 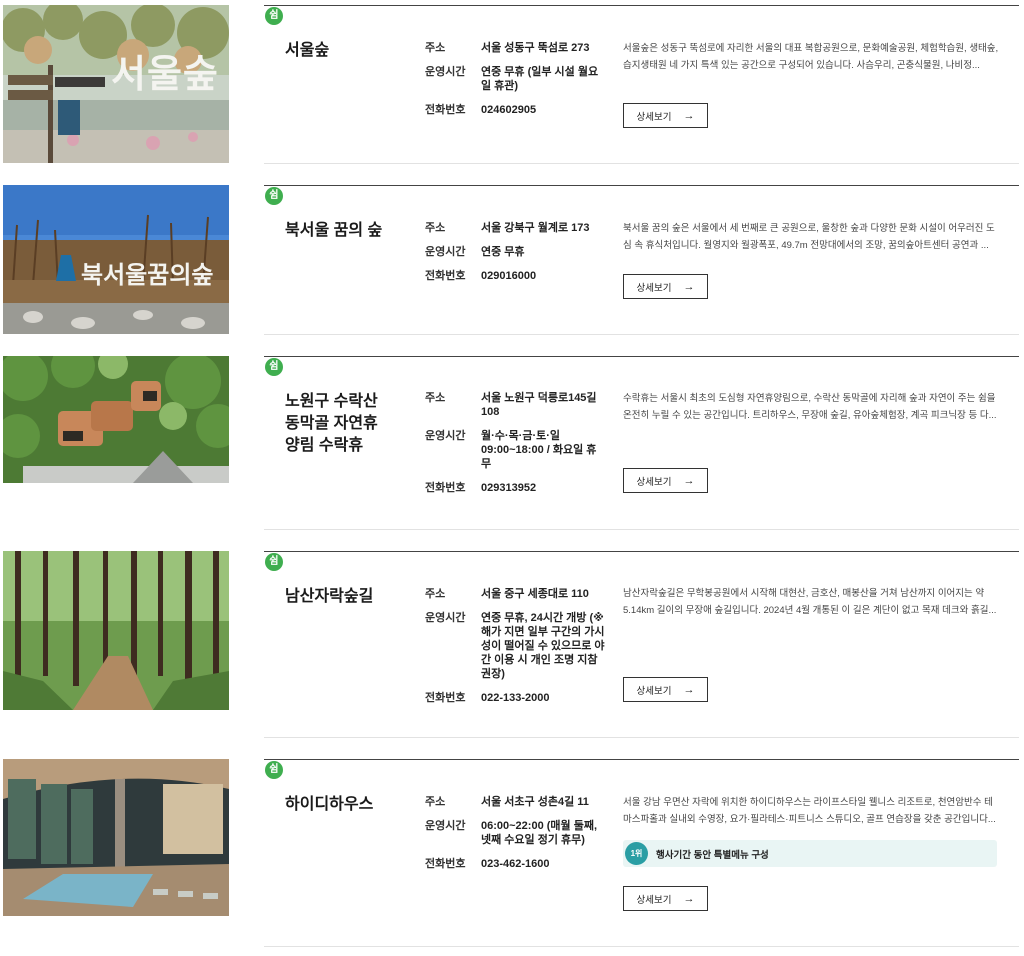 What do you see at coordinates (165, 75) in the screenshot?
I see `image-sign-text: 서울숲` at bounding box center [165, 75].